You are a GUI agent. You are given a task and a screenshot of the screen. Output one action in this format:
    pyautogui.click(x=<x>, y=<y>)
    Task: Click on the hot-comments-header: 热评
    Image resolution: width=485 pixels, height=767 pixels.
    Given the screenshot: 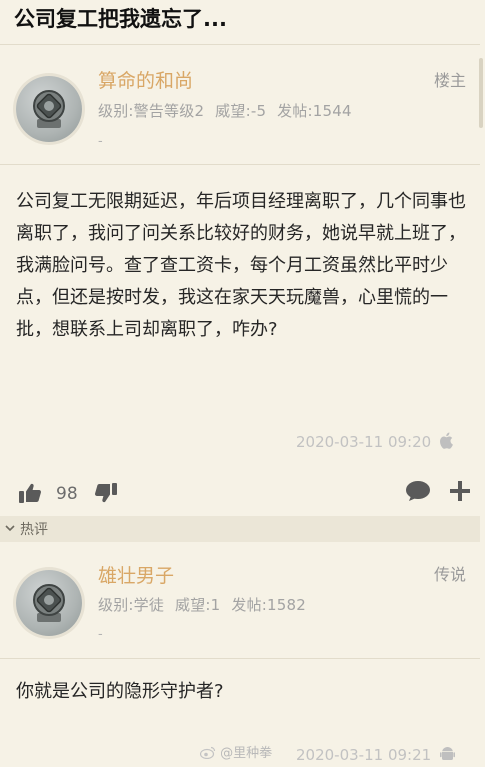 What is the action you would take?
    pyautogui.click(x=240, y=529)
    